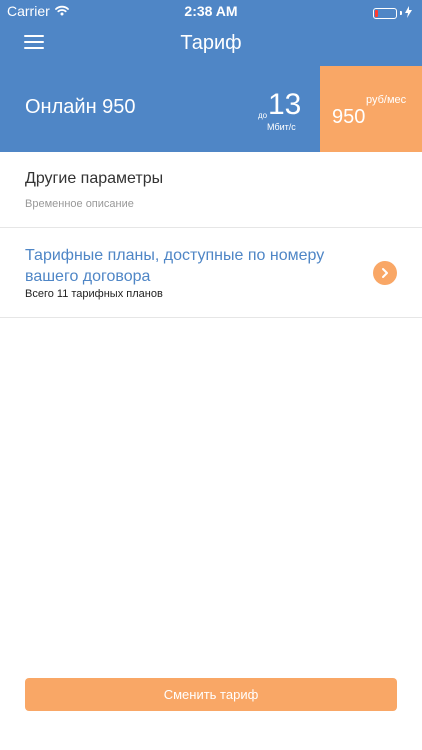 The height and width of the screenshot is (750, 422). Describe the element at coordinates (263, 115) in the screenshot. I see `speed-prefix: до` at that location.